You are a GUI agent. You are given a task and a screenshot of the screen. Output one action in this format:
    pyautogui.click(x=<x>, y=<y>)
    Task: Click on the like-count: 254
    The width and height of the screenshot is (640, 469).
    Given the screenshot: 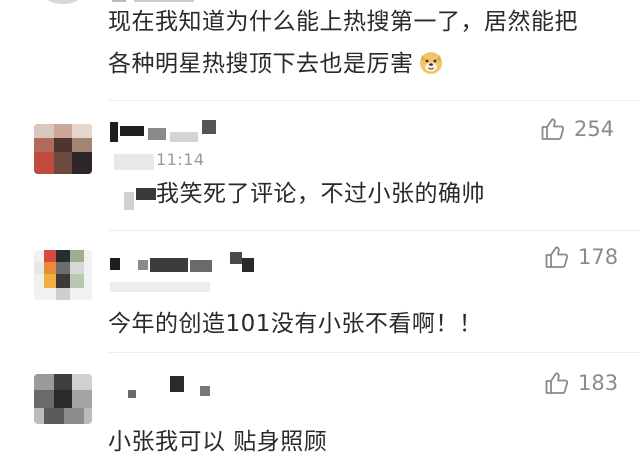 What is the action you would take?
    pyautogui.click(x=594, y=129)
    